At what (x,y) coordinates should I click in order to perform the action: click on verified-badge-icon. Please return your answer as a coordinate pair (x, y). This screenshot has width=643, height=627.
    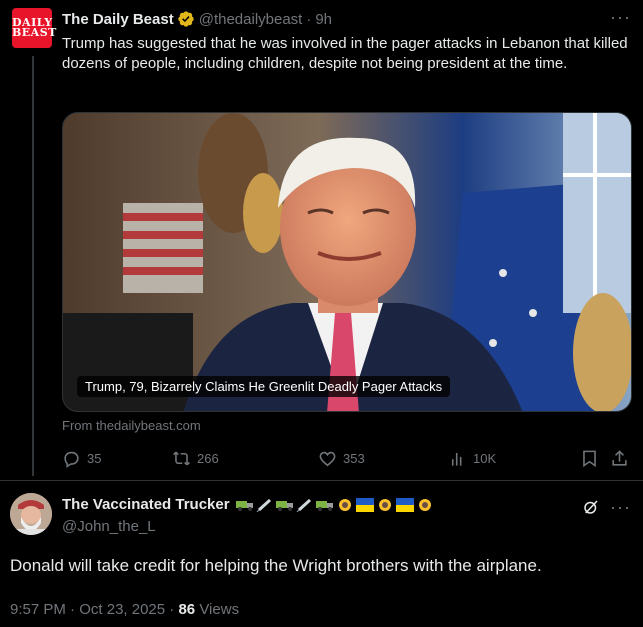
    Looking at the image, I should click on (186, 19).